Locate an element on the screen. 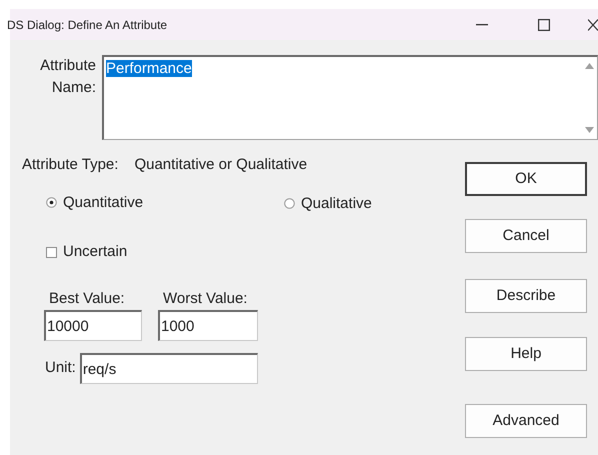  field-label: Unit: is located at coordinates (60, 368).